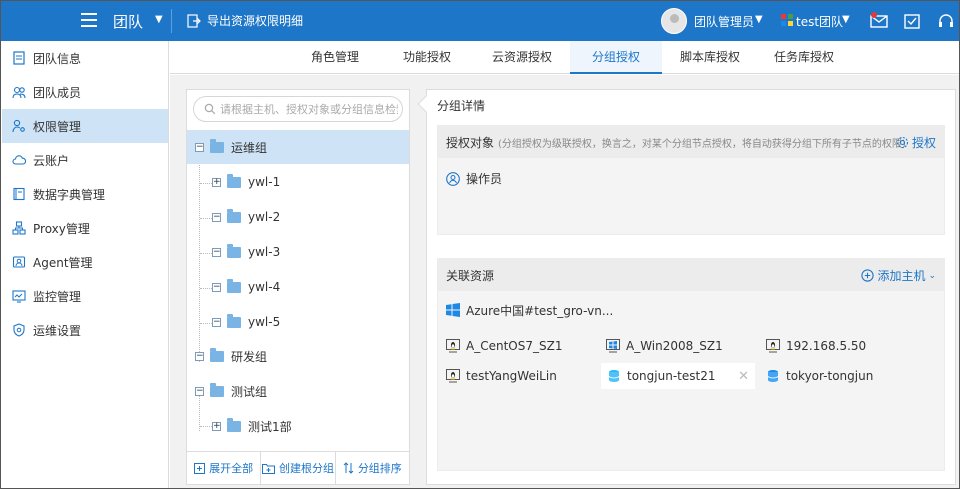 Image resolution: width=960 pixels, height=489 pixels. What do you see at coordinates (85, 58) in the screenshot?
I see `sidebar-item-team-info: 团队信息` at bounding box center [85, 58].